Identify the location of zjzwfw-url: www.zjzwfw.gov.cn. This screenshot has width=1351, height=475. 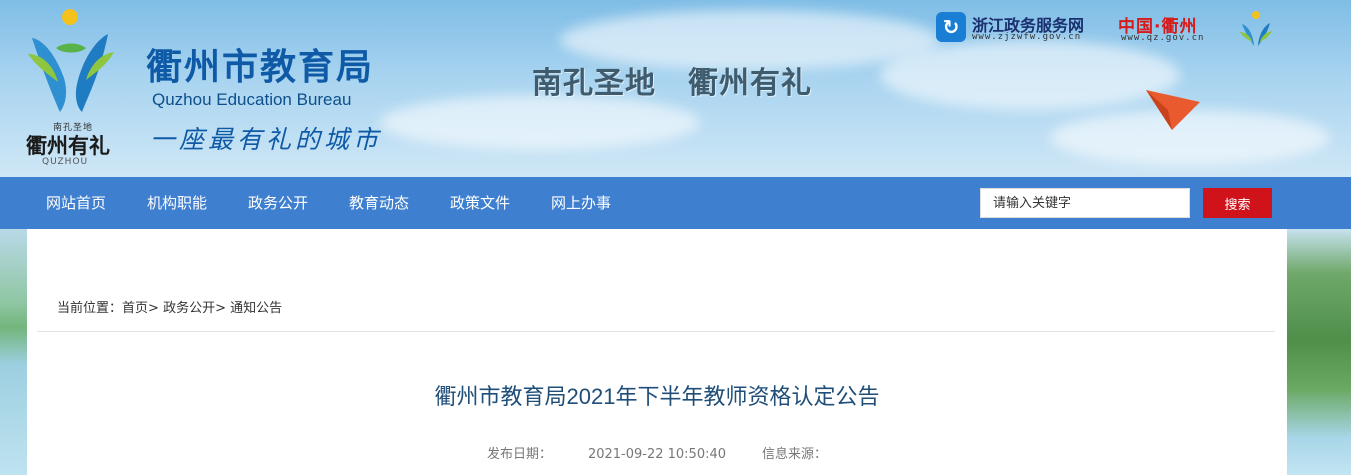
(1027, 37).